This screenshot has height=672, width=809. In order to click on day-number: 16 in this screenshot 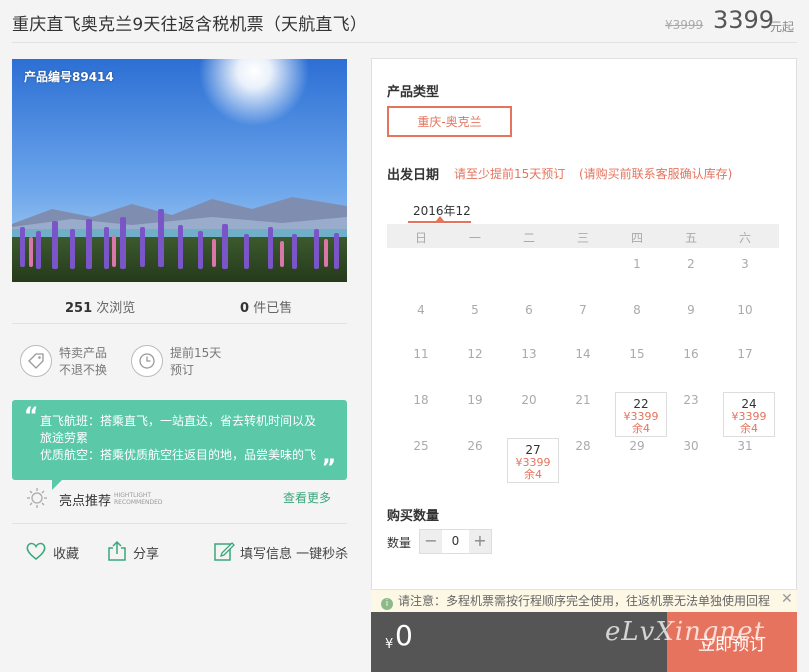, I will do `click(691, 354)`.